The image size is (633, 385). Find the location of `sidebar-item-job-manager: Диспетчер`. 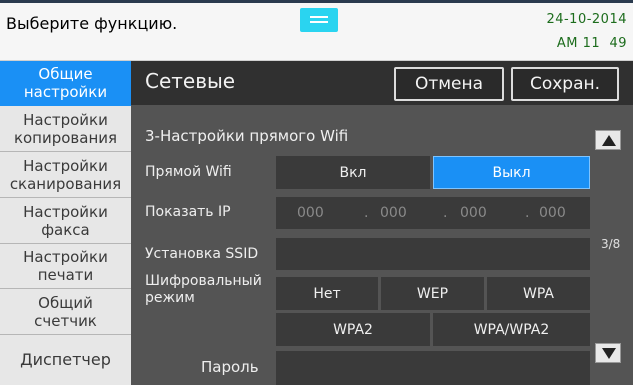

sidebar-item-job-manager: Диспетчер is located at coordinates (65, 360).